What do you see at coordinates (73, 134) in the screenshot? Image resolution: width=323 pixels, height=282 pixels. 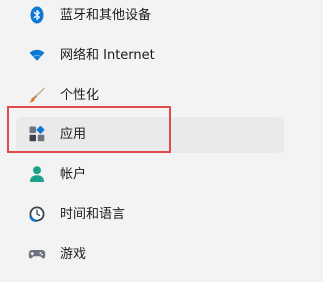 I see `nav-item-label: 应用` at bounding box center [73, 134].